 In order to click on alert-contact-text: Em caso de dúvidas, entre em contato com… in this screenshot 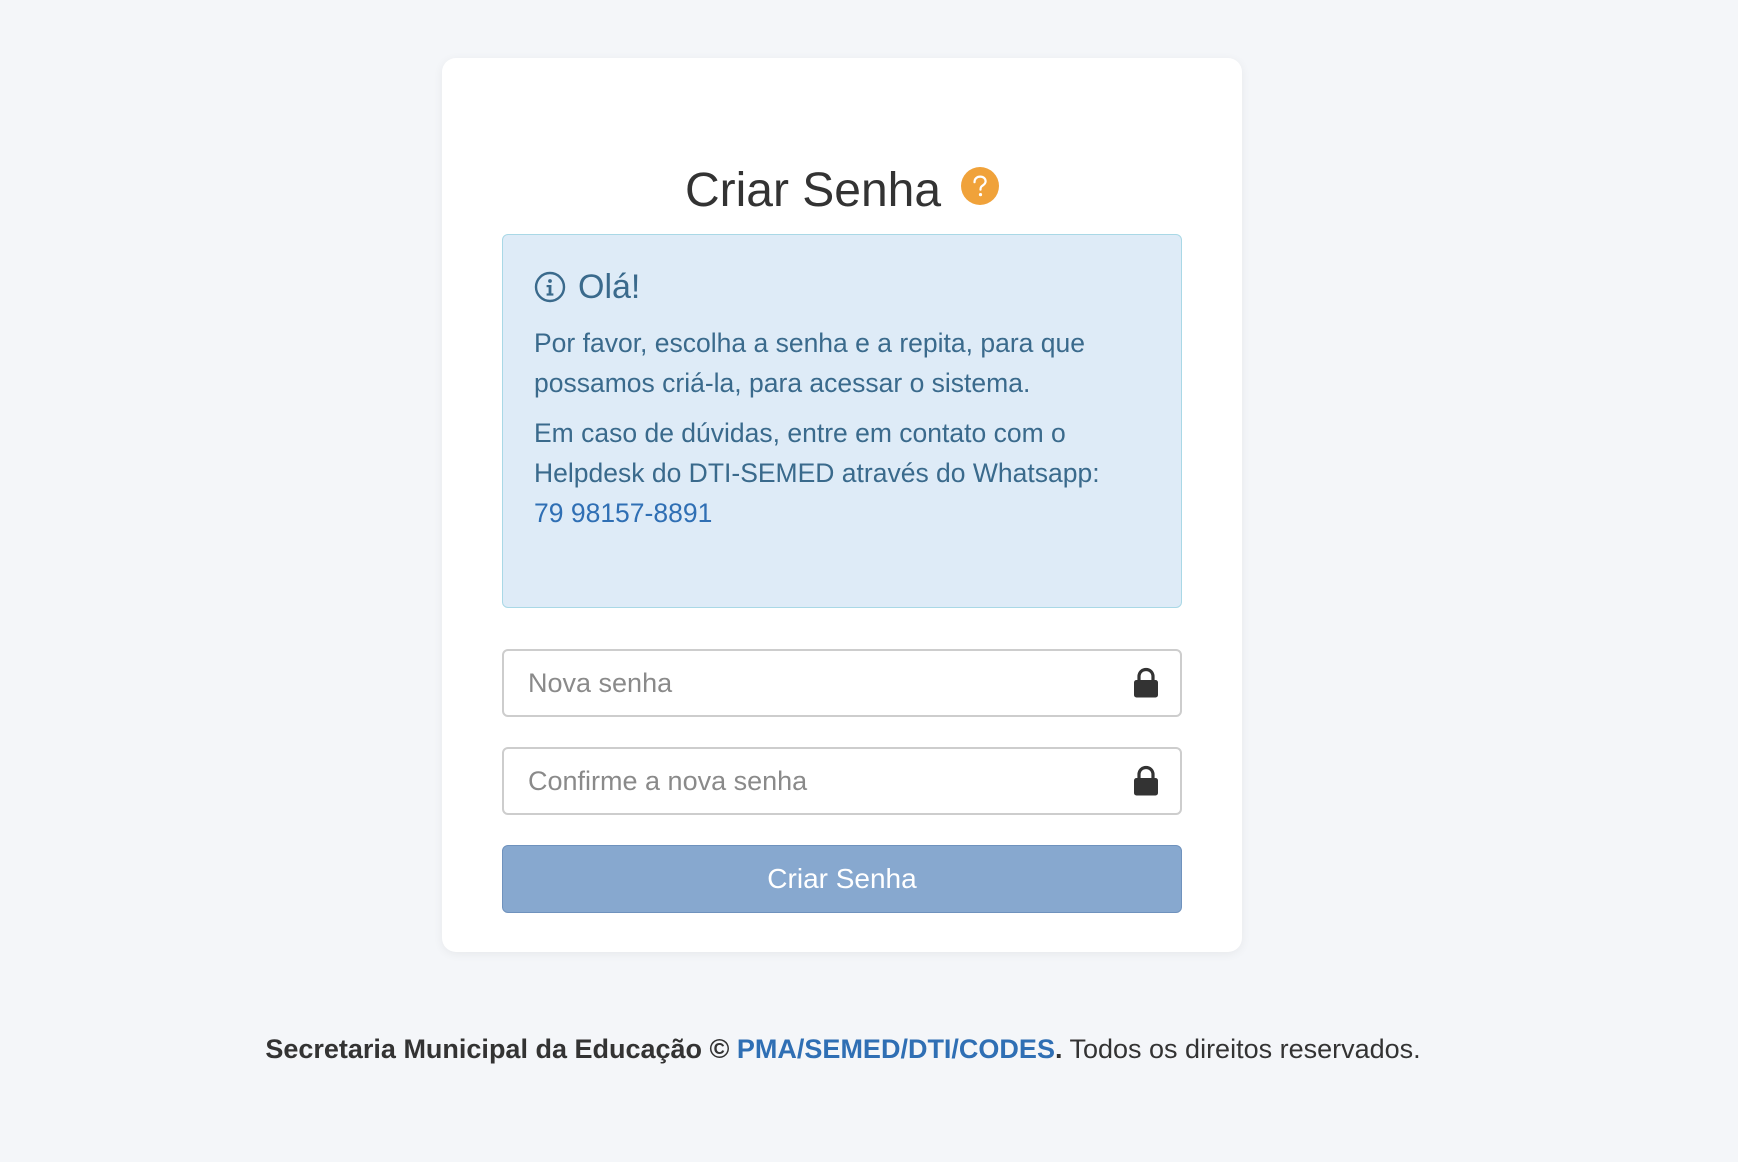, I will do `click(817, 453)`.